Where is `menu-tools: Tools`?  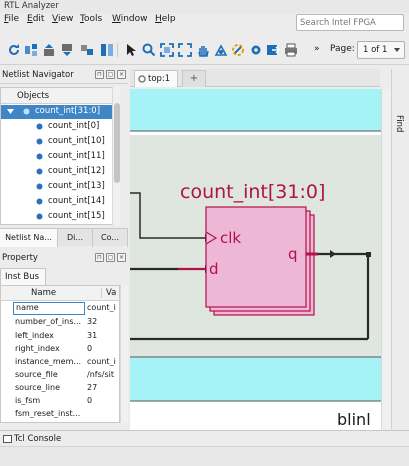 menu-tools: Tools is located at coordinates (91, 19).